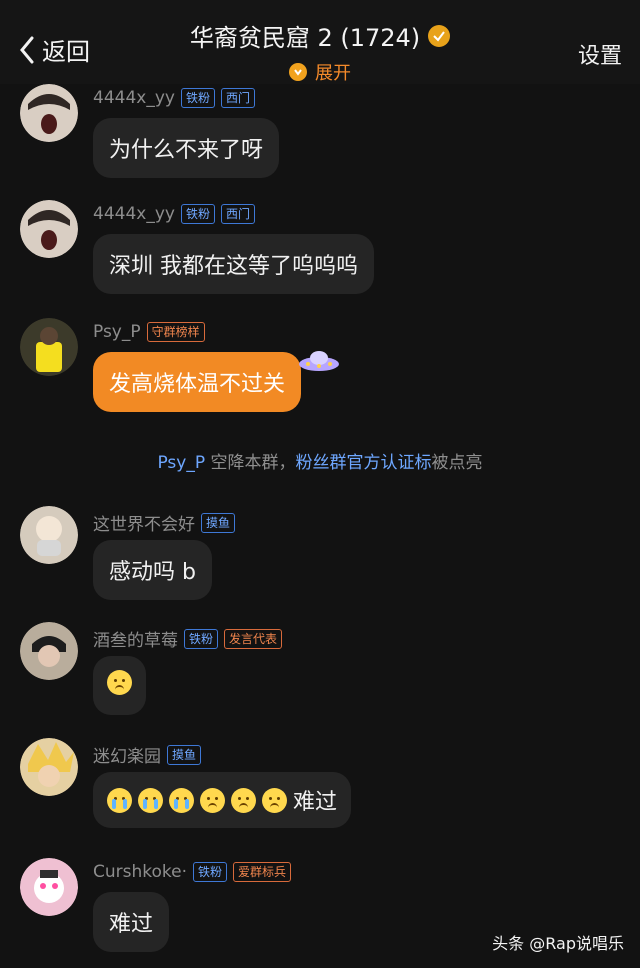 This screenshot has height=968, width=640. I want to click on sender-line: 酒叁的草莓 铁粉 发言代表, so click(188, 638).